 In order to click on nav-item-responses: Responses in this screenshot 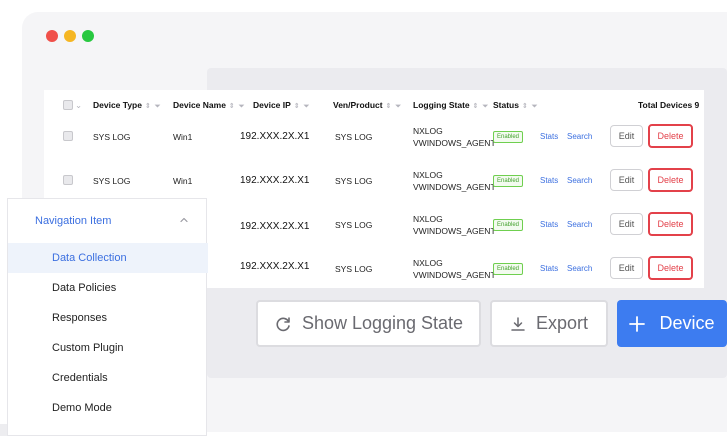, I will do `click(108, 318)`.